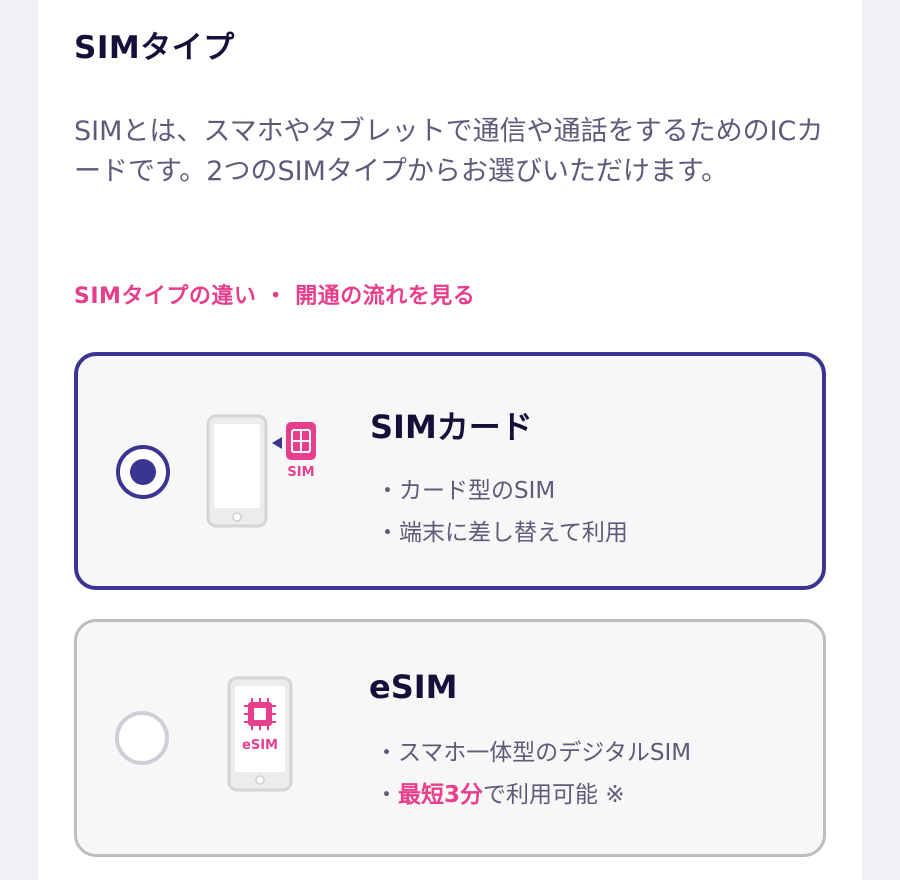  What do you see at coordinates (466, 491) in the screenshot?
I see `feature-item: ・カード型のSIM` at bounding box center [466, 491].